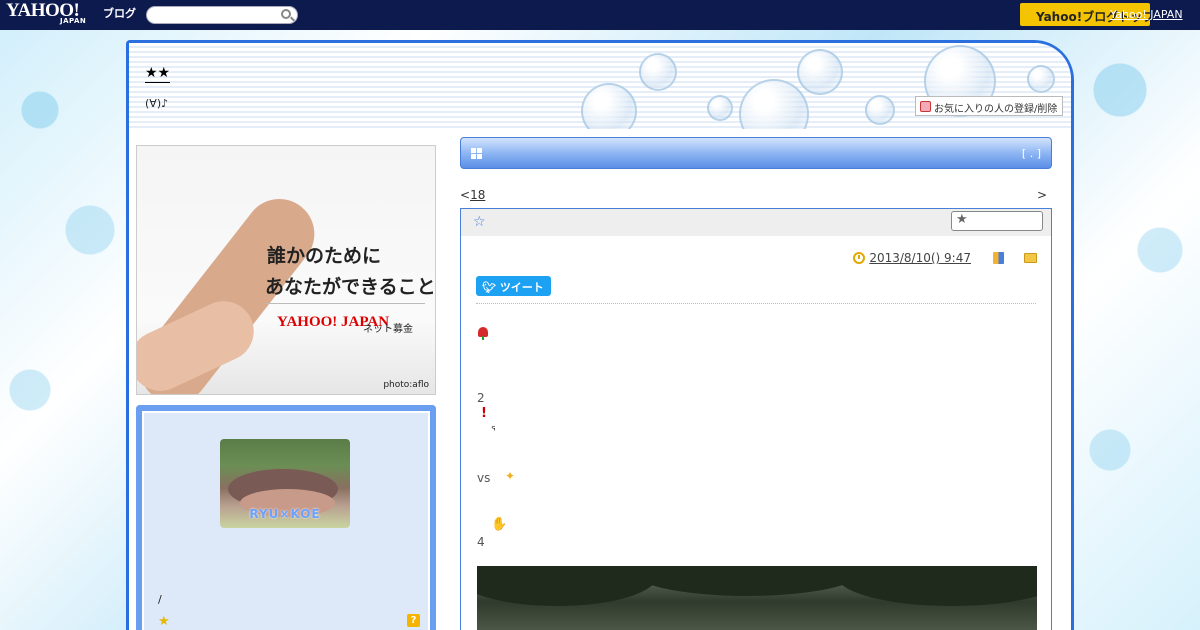  Describe the element at coordinates (479, 222) in the screenshot. I see `article-title: ☆` at that location.